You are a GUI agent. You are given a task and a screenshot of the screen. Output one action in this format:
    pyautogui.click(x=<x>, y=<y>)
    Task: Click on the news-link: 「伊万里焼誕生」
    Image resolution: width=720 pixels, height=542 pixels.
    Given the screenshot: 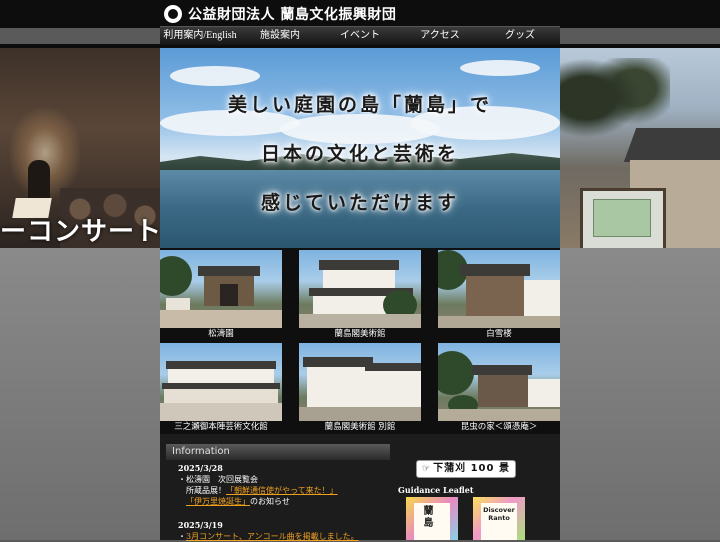 What is the action you would take?
    pyautogui.click(x=218, y=501)
    